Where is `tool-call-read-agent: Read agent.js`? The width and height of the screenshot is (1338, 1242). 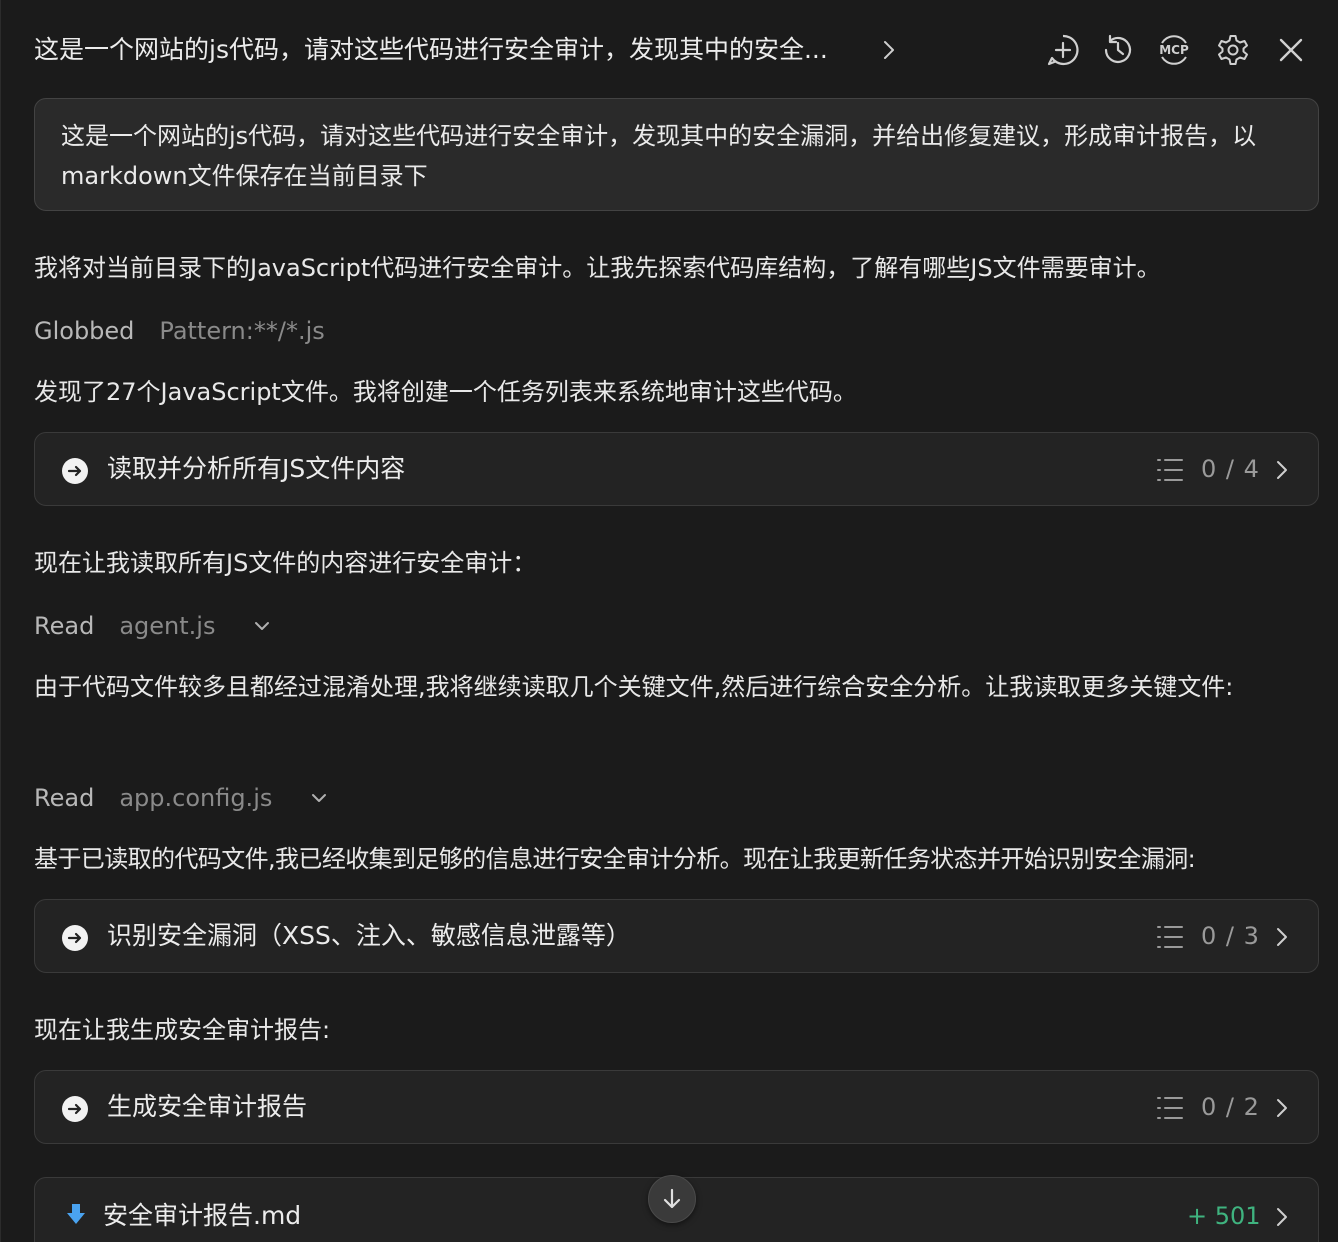
tool-call-read-agent: Read agent.js is located at coordinates (153, 626).